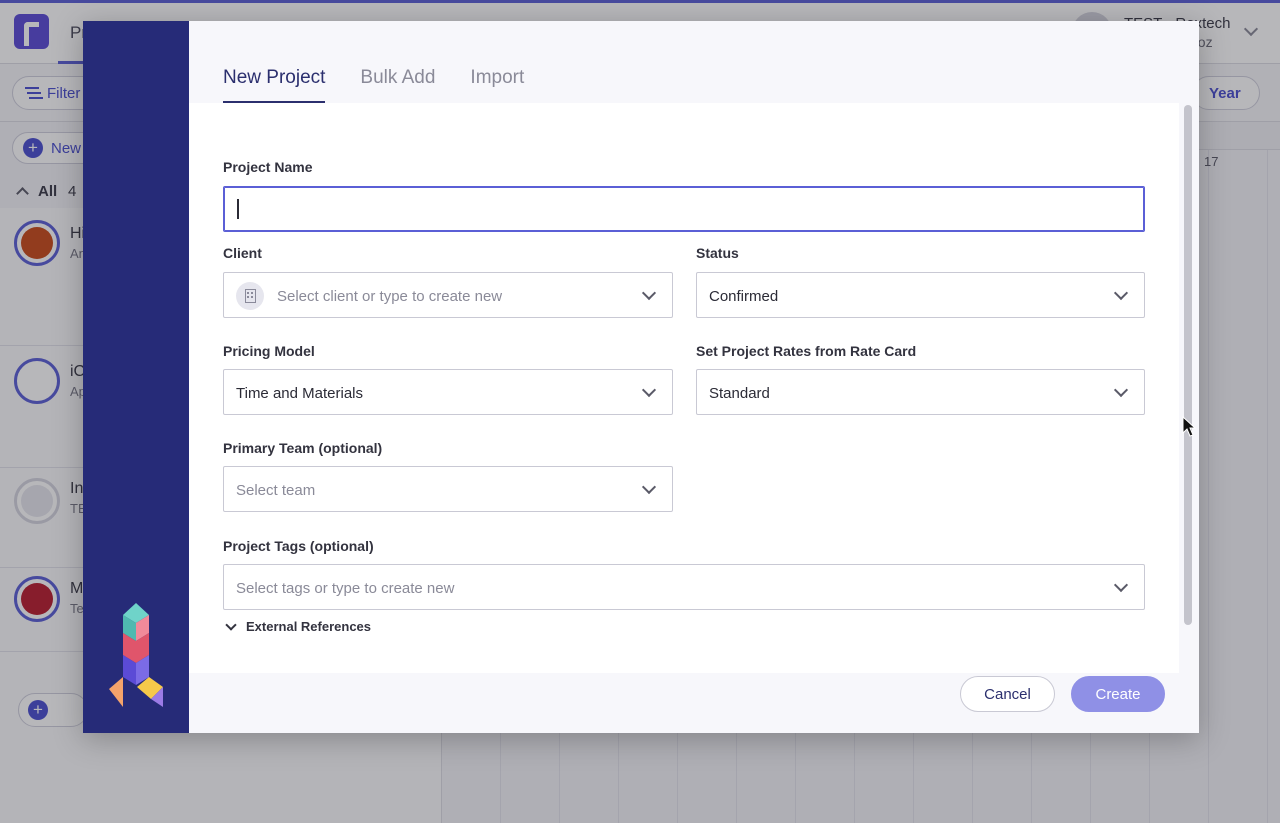 This screenshot has width=1280, height=823. I want to click on status-label: Status, so click(717, 253).